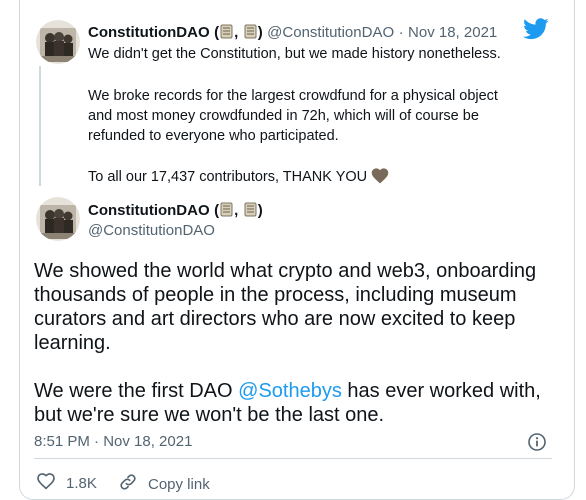  Describe the element at coordinates (452, 32) in the screenshot. I see `tweet-date: Nov 18, 2021` at that location.